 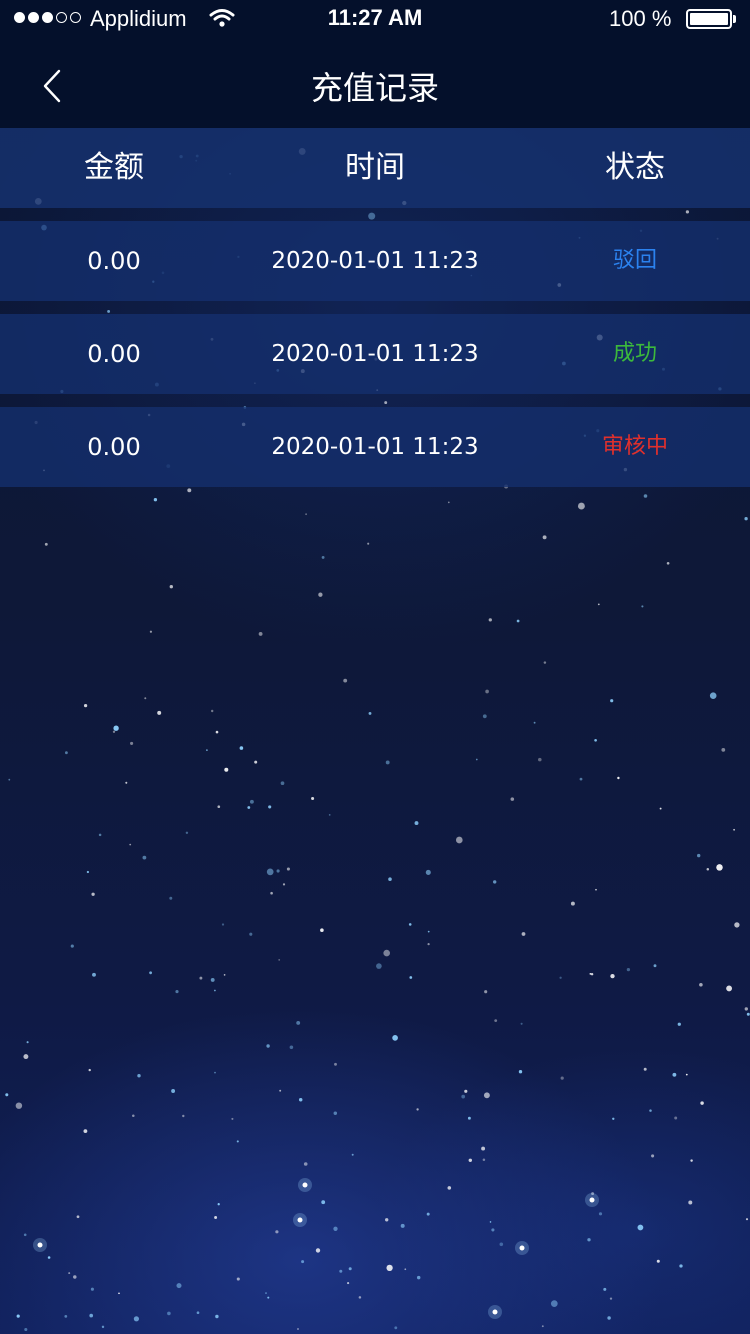 What do you see at coordinates (635, 167) in the screenshot?
I see `column-header-status: 状态` at bounding box center [635, 167].